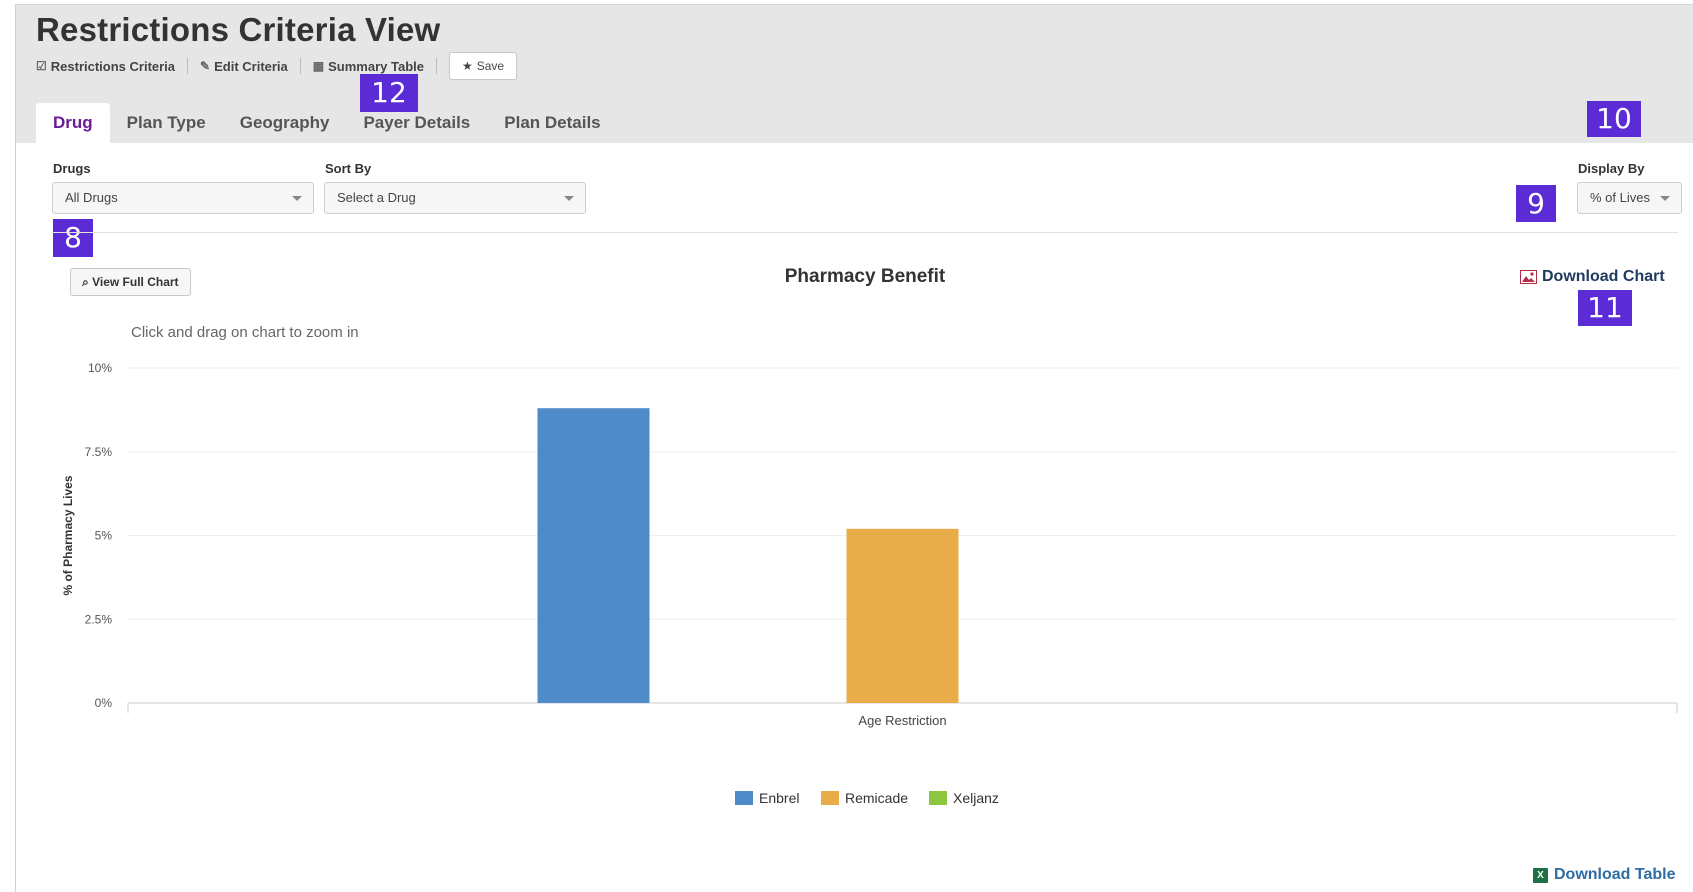 The height and width of the screenshot is (892, 1693). What do you see at coordinates (779, 798) in the screenshot?
I see `legend-label-enbrel: Enbrel` at bounding box center [779, 798].